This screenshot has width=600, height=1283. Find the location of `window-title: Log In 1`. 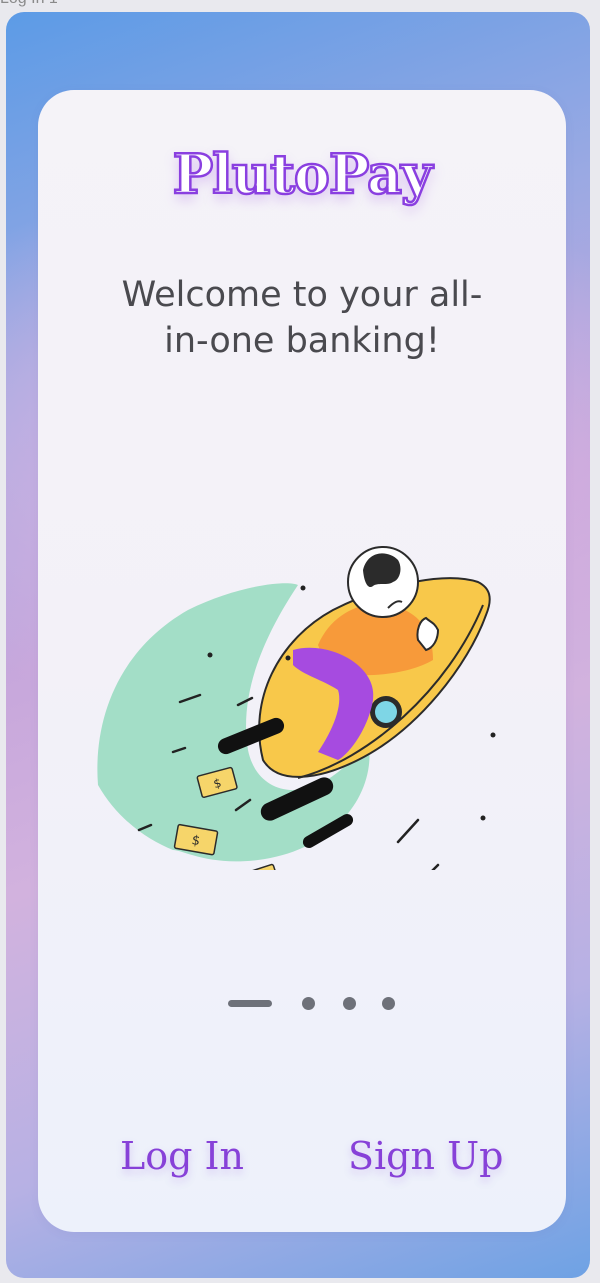

window-title: Log In 1 is located at coordinates (29, 4).